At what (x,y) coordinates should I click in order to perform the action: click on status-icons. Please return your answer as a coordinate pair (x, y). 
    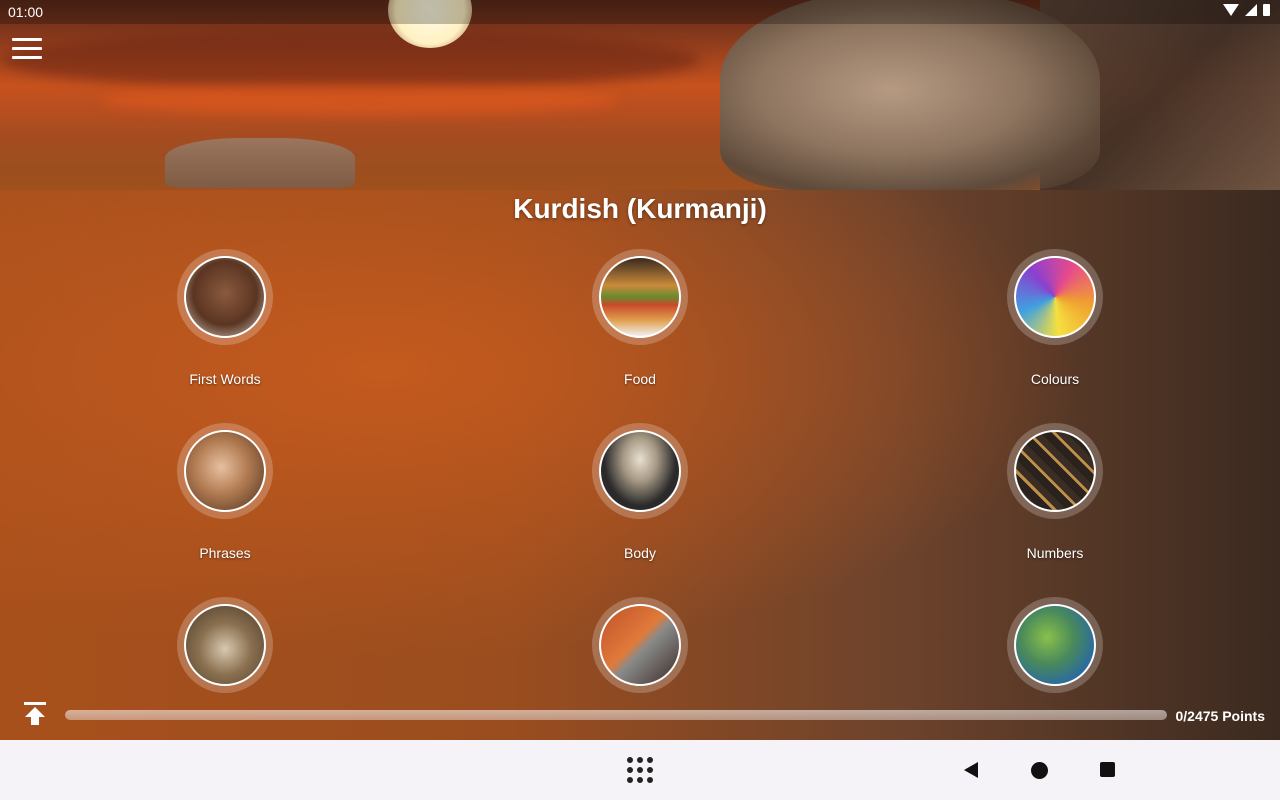
    Looking at the image, I should click on (1246, 10).